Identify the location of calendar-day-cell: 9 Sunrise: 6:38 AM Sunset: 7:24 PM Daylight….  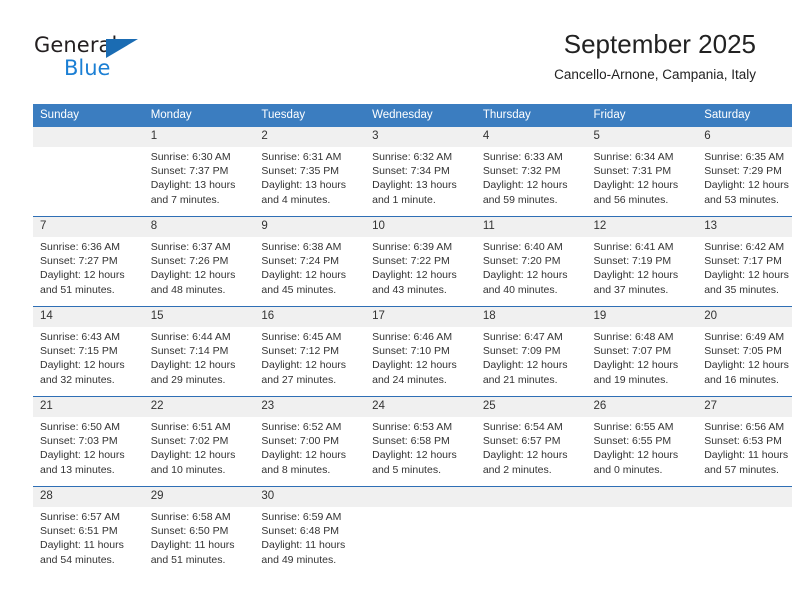
(310, 261).